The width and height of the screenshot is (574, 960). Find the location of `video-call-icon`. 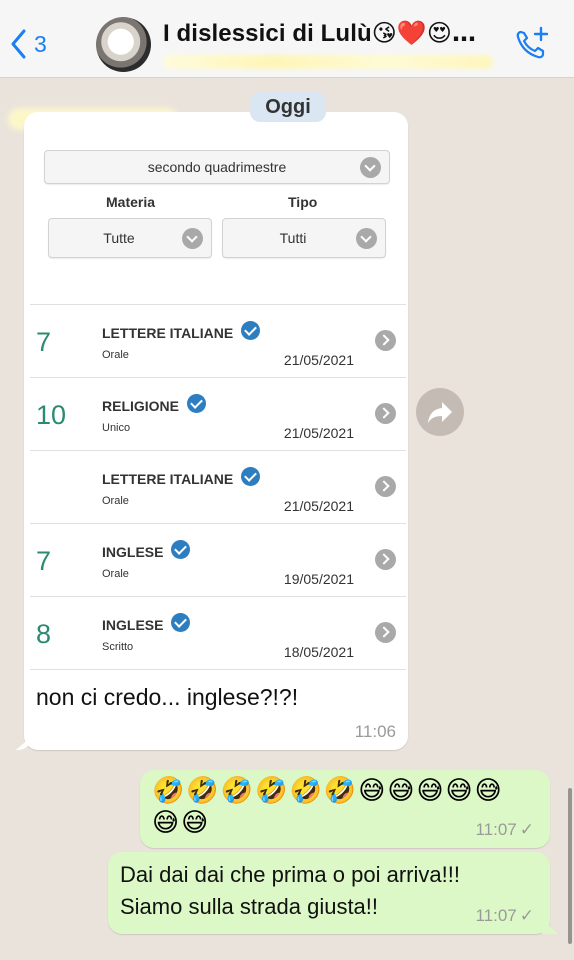

video-call-icon is located at coordinates (532, 44).